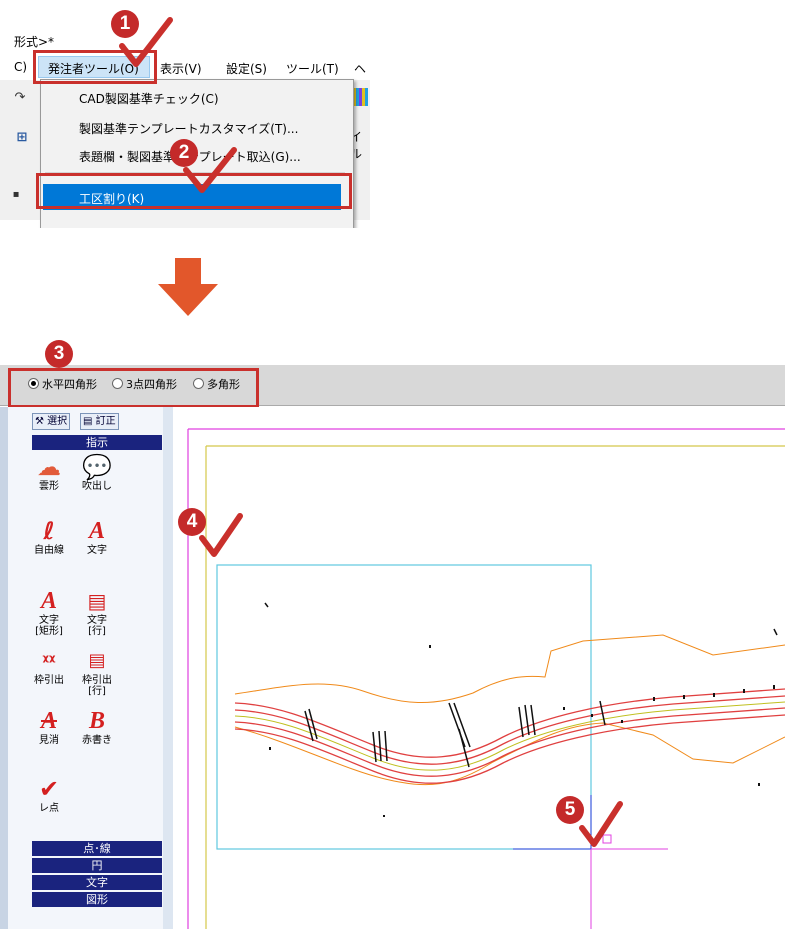 This screenshot has height=929, width=785. I want to click on strike-icon: A, so click(48, 721).